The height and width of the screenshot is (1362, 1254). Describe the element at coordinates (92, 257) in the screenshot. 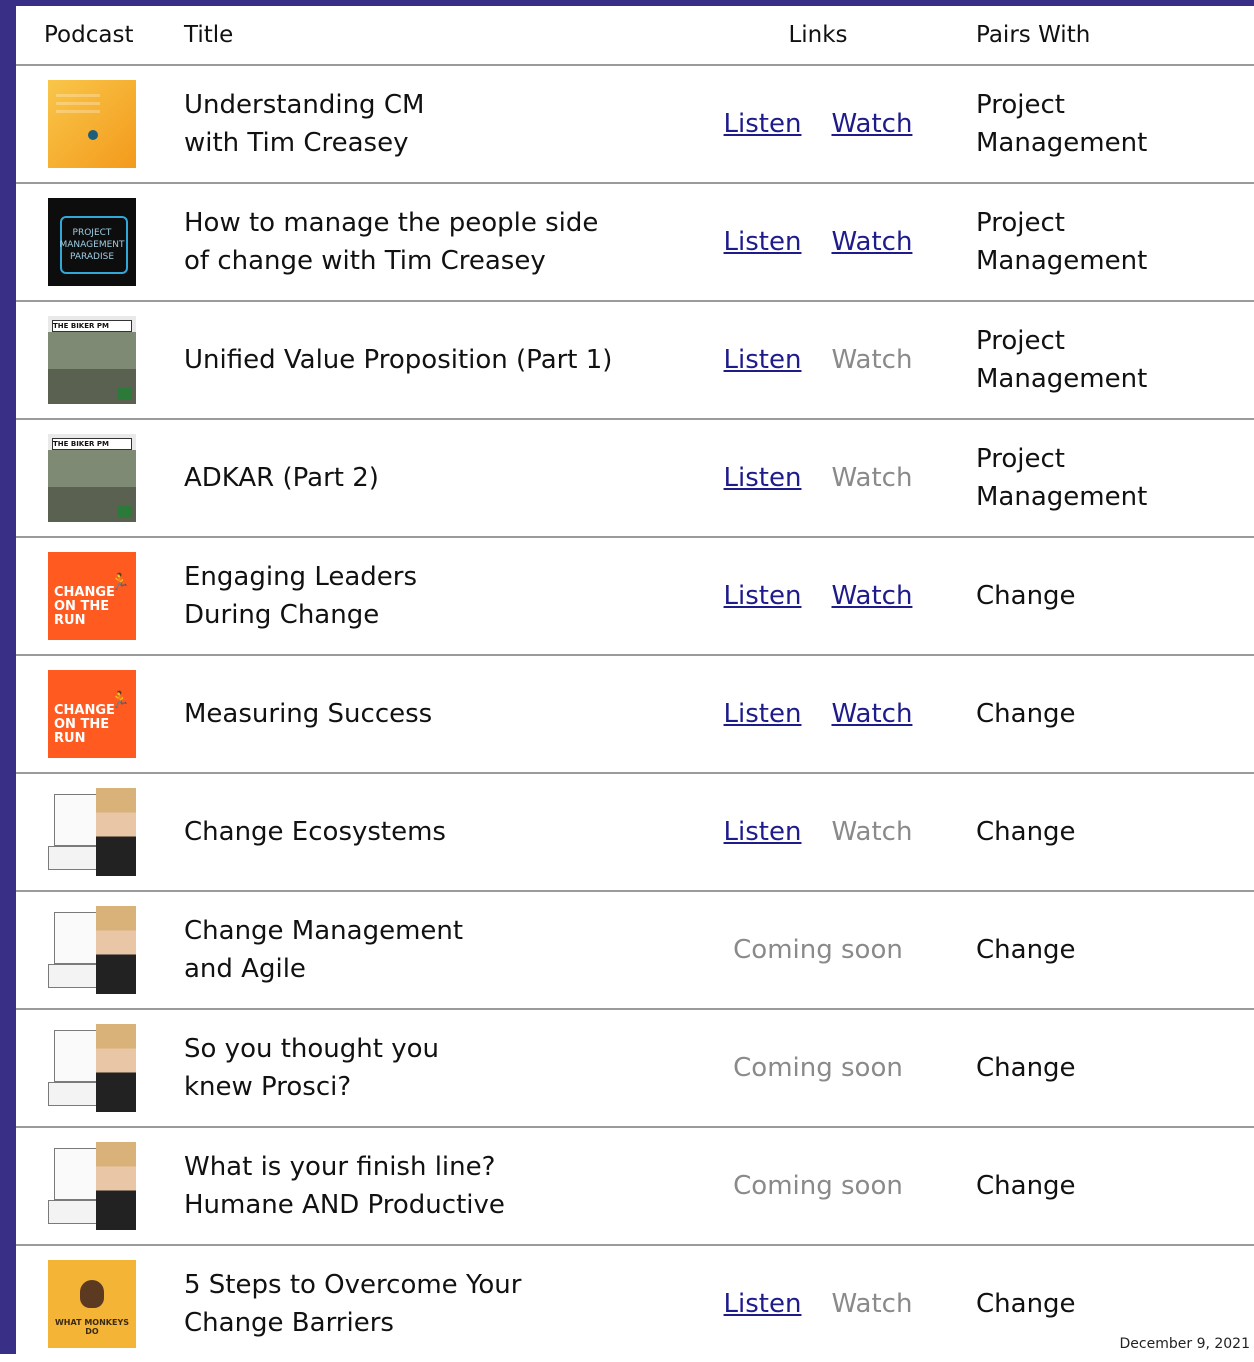

I see `cover-logo-text: PARADISE` at that location.